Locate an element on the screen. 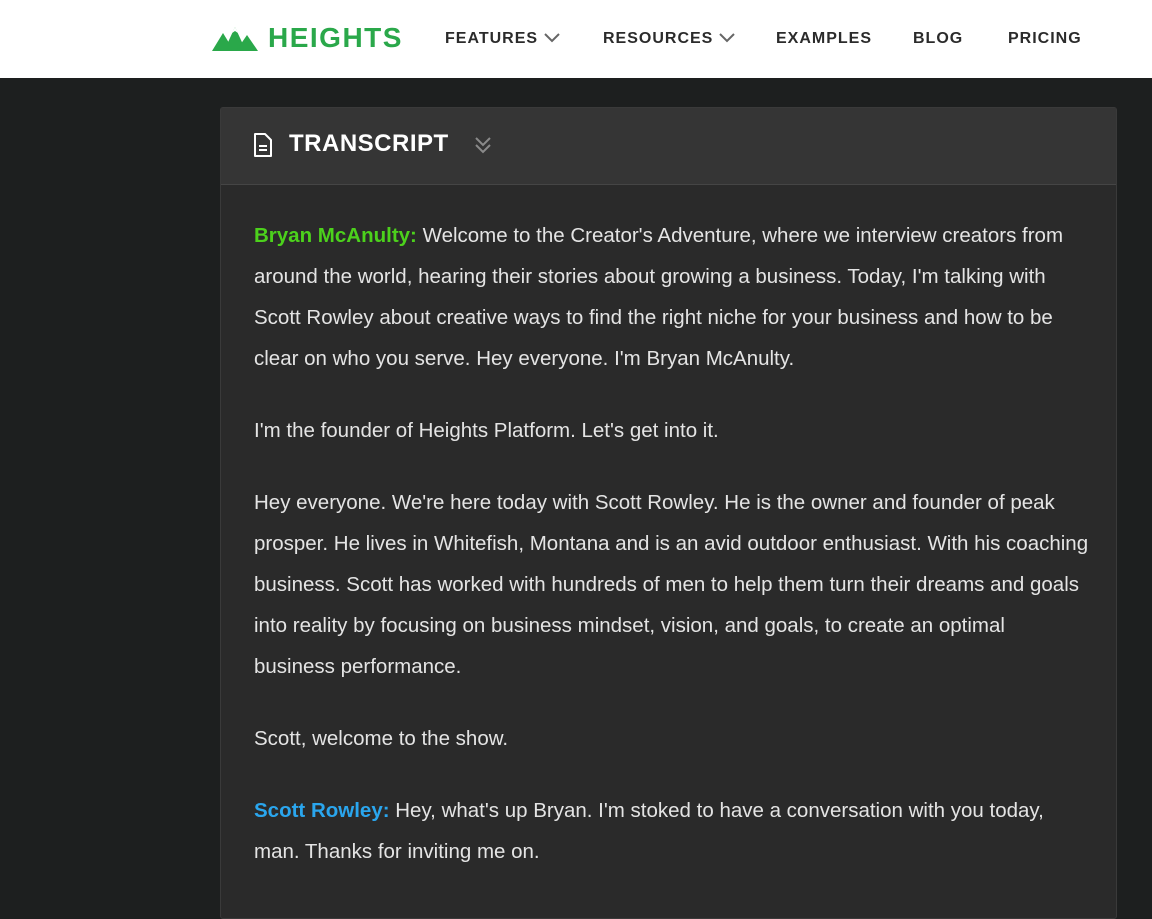  heights-logo: HEIGHTS is located at coordinates (307, 38).